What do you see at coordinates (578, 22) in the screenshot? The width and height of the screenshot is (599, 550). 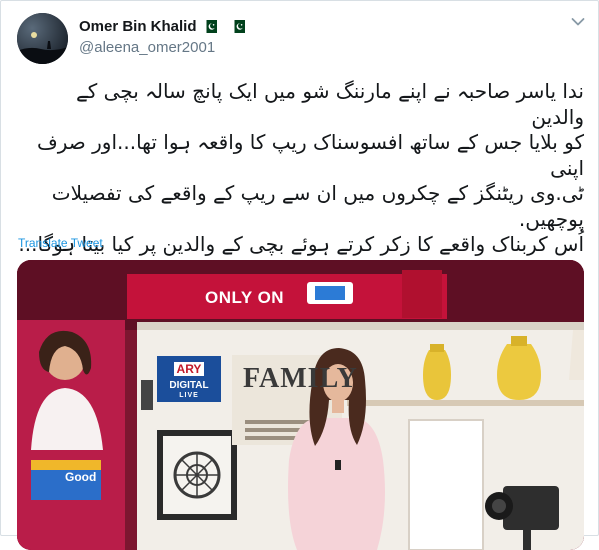 I see `chevron-down-icon` at bounding box center [578, 22].